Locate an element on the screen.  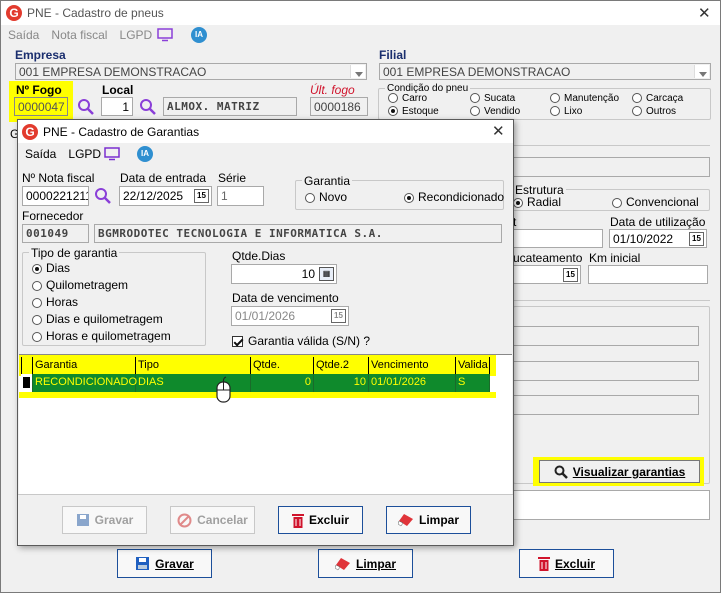
tipo-horas-radio: Horas is located at coordinates (55, 302).